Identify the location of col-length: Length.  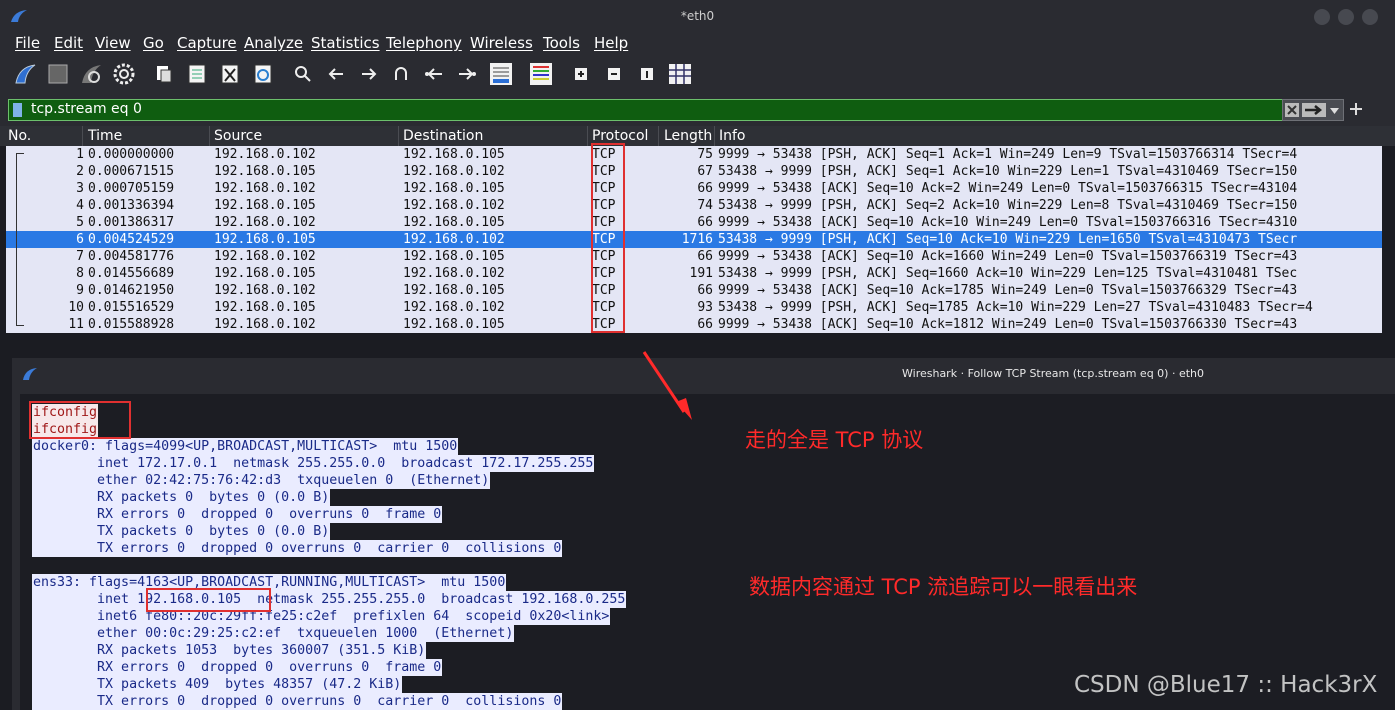
(688, 136).